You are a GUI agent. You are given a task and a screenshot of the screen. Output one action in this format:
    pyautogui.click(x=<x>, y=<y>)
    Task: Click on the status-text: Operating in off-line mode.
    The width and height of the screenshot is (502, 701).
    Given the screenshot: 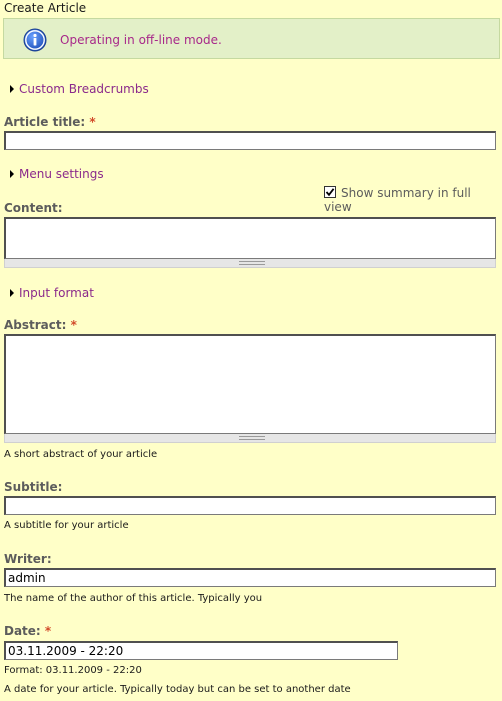 What is the action you would take?
    pyautogui.click(x=141, y=40)
    